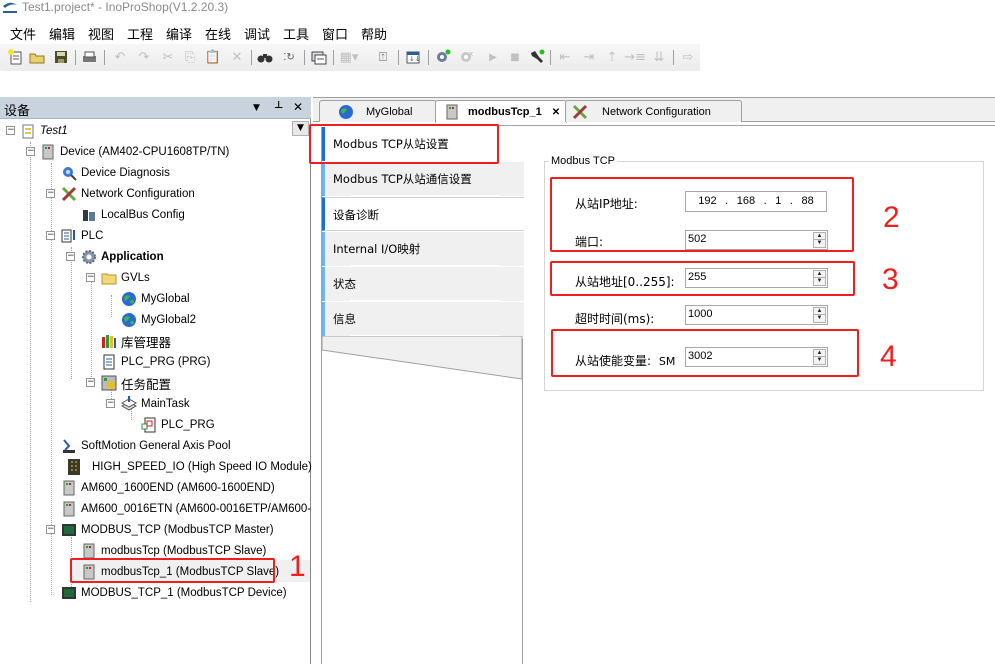 The width and height of the screenshot is (995, 664). Describe the element at coordinates (515, 57) in the screenshot. I see `stop-icon: ■` at that location.